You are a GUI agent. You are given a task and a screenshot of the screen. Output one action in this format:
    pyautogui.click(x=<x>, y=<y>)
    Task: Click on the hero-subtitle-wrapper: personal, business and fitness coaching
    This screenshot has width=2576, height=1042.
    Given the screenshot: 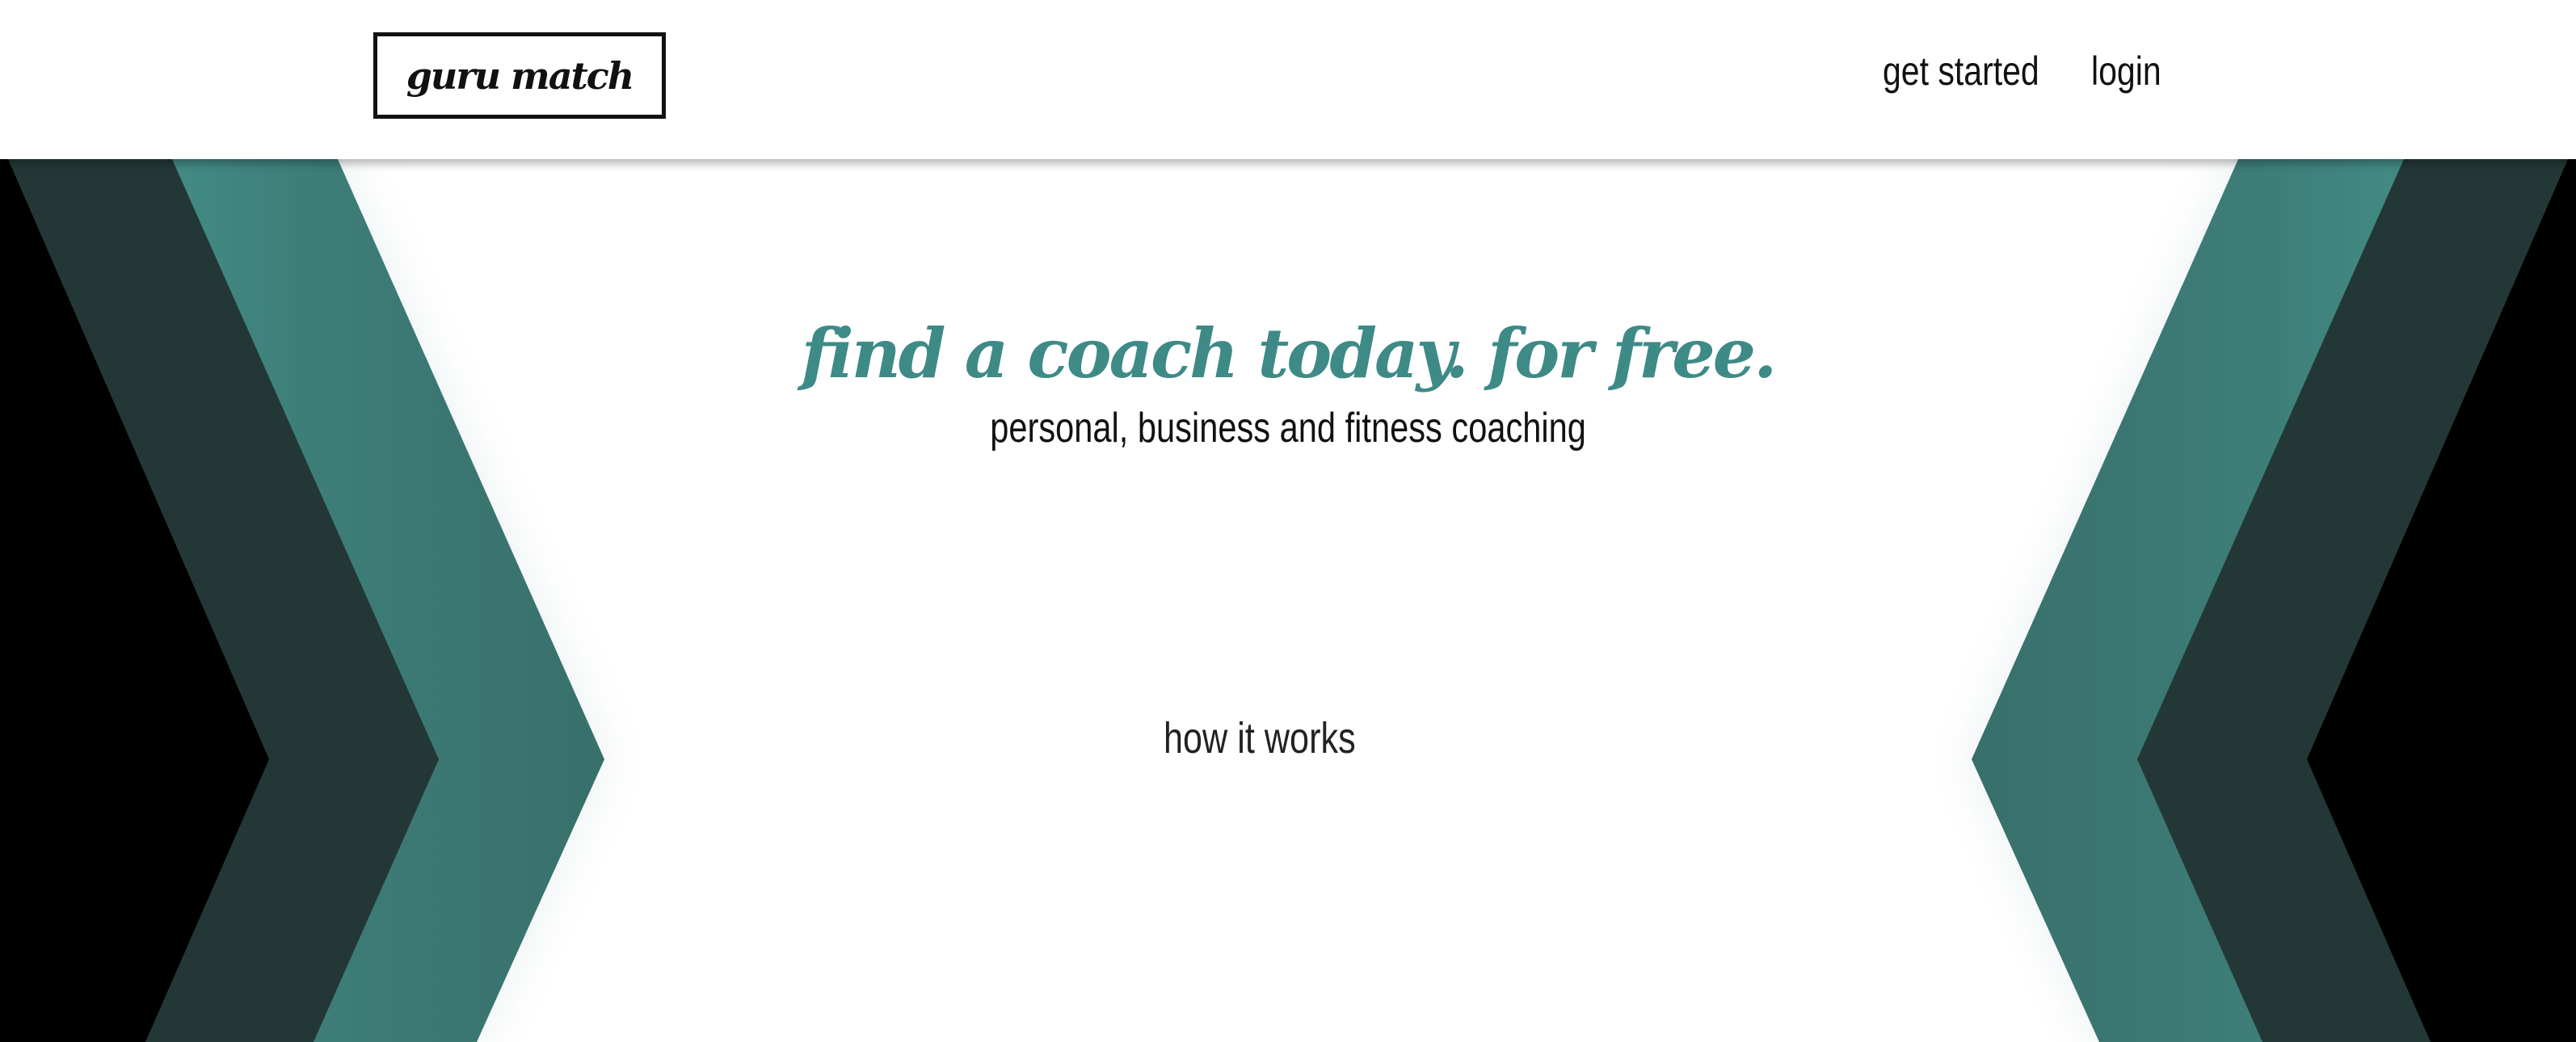 What is the action you would take?
    pyautogui.click(x=1288, y=428)
    